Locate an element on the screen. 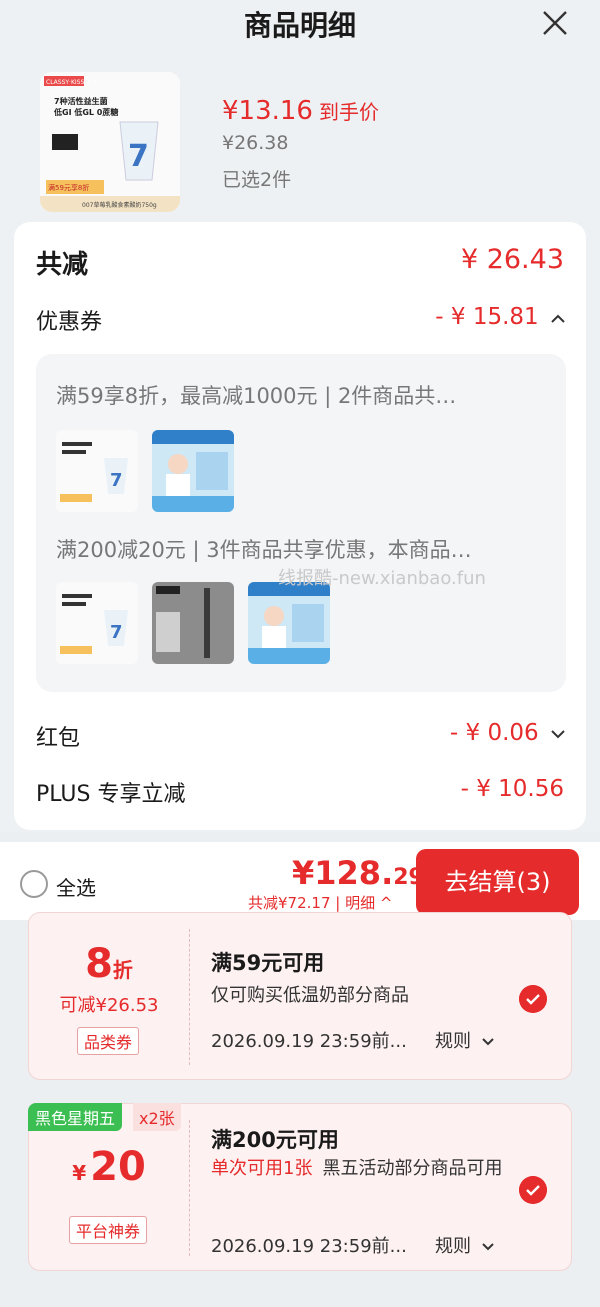  product-thumb-fiber is located at coordinates (193, 471).